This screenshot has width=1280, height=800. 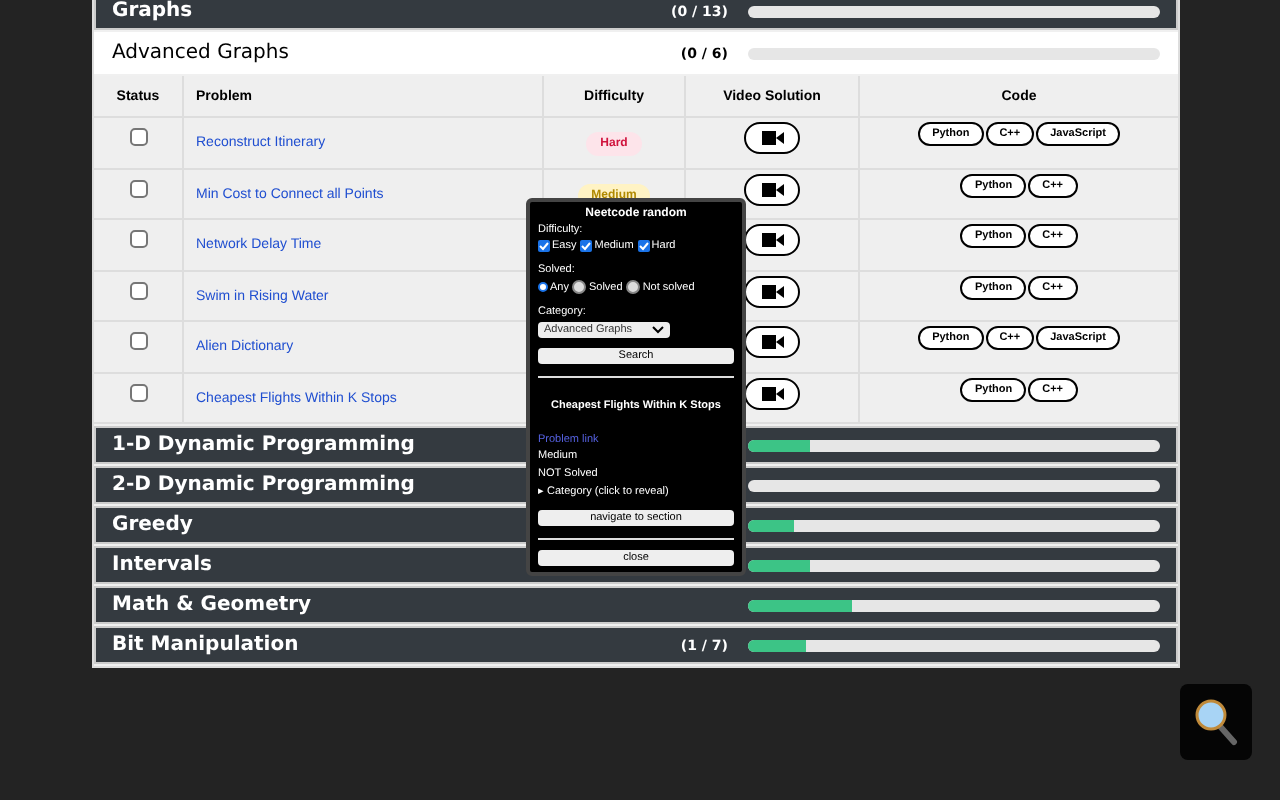 I want to click on section-title: Advanced Graphs, so click(x=200, y=53).